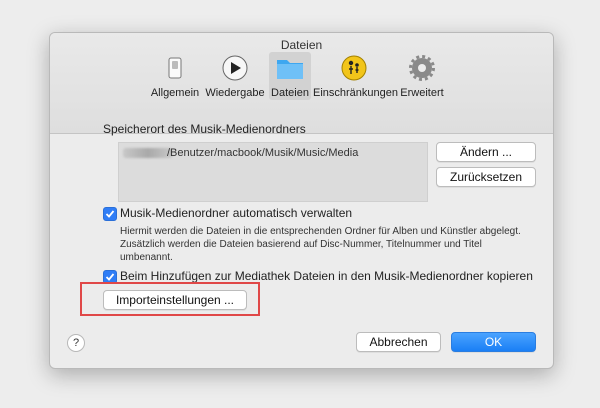 This screenshot has width=600, height=408. What do you see at coordinates (493, 342) in the screenshot?
I see `ok-button: OK` at bounding box center [493, 342].